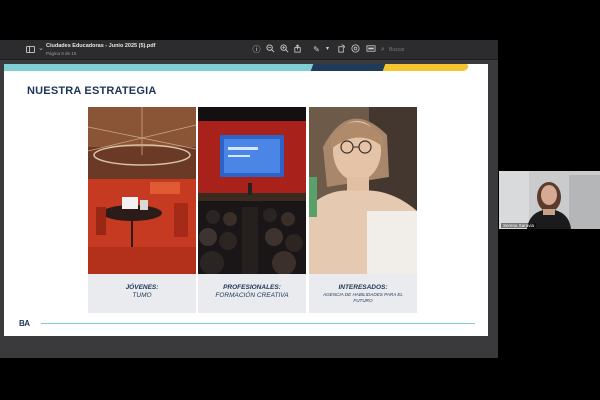  I want to click on document-title: Ciudades Educadoras - Junio 2025 (5).pdf, so click(101, 46).